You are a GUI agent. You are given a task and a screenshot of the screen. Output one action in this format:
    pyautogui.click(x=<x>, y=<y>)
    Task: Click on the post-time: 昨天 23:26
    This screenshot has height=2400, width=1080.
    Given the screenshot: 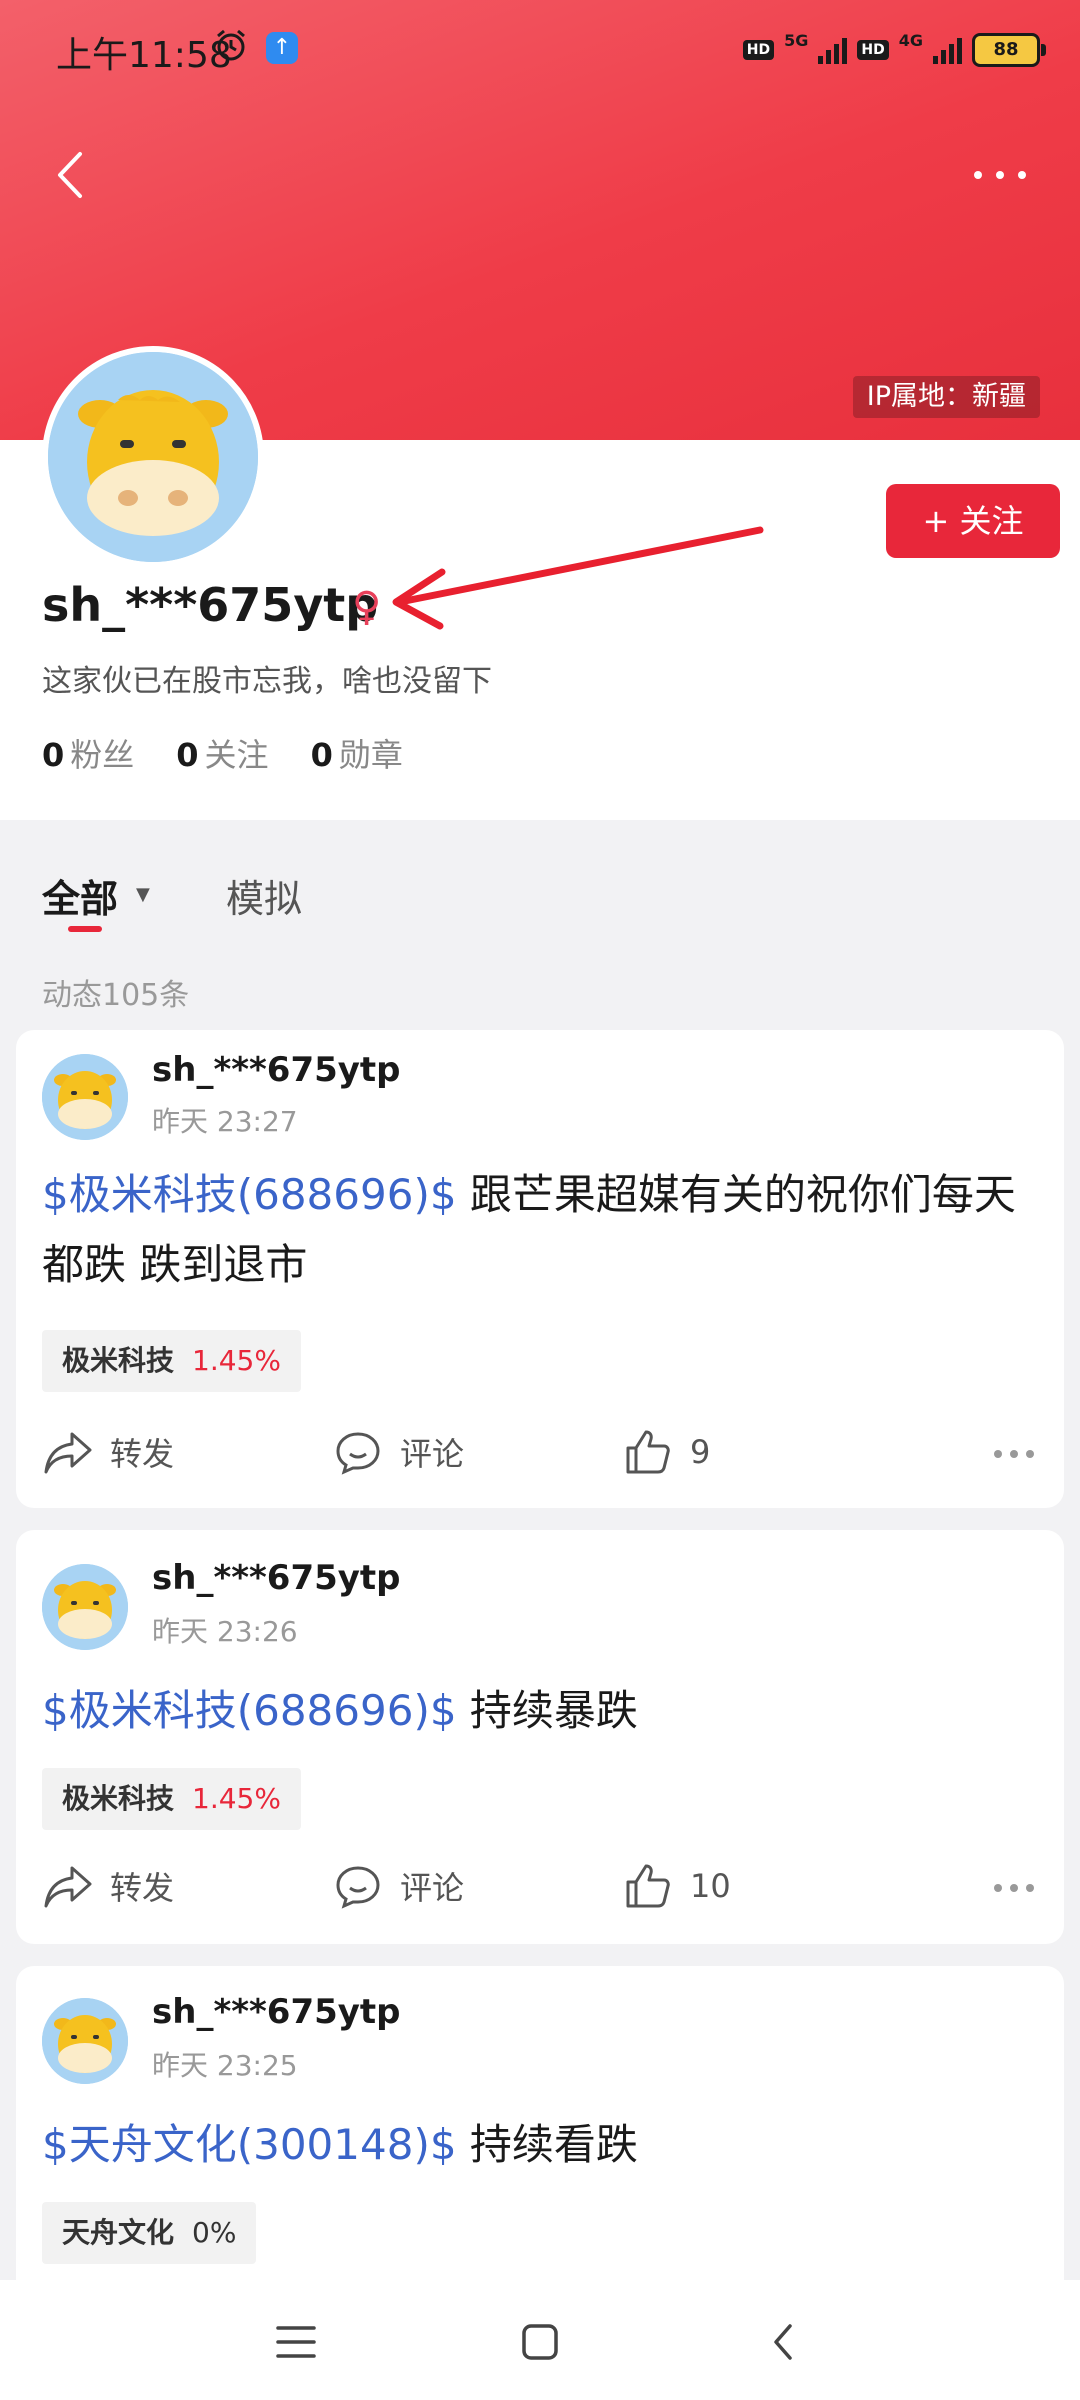 What is the action you would take?
    pyautogui.click(x=225, y=1631)
    